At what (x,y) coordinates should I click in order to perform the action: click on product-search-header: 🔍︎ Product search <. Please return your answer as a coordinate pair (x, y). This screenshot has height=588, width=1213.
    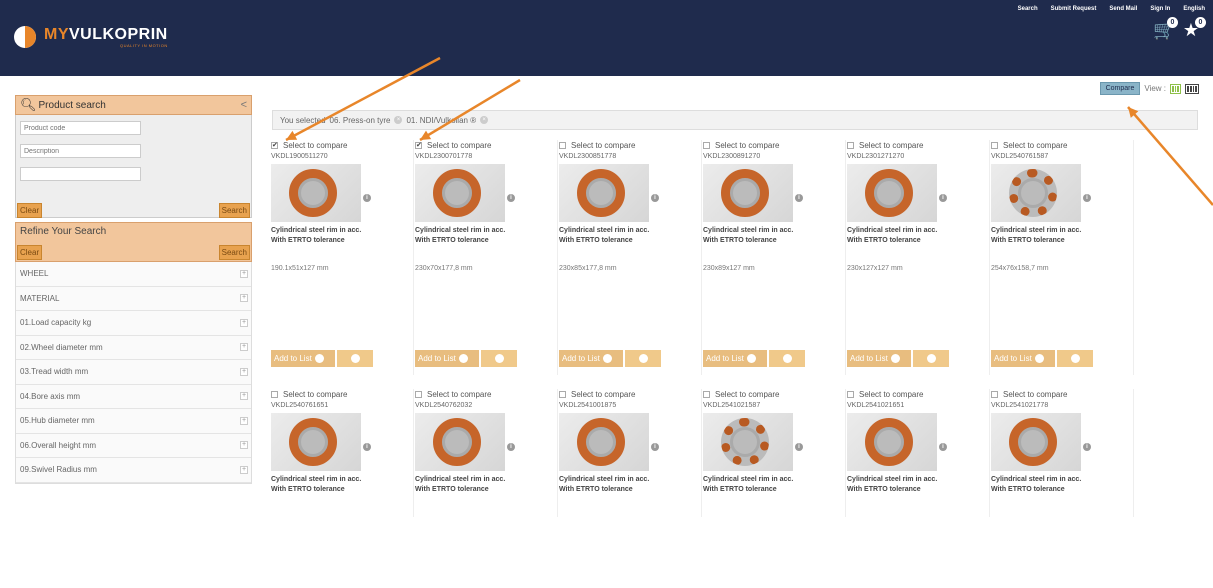
    Looking at the image, I should click on (133, 105).